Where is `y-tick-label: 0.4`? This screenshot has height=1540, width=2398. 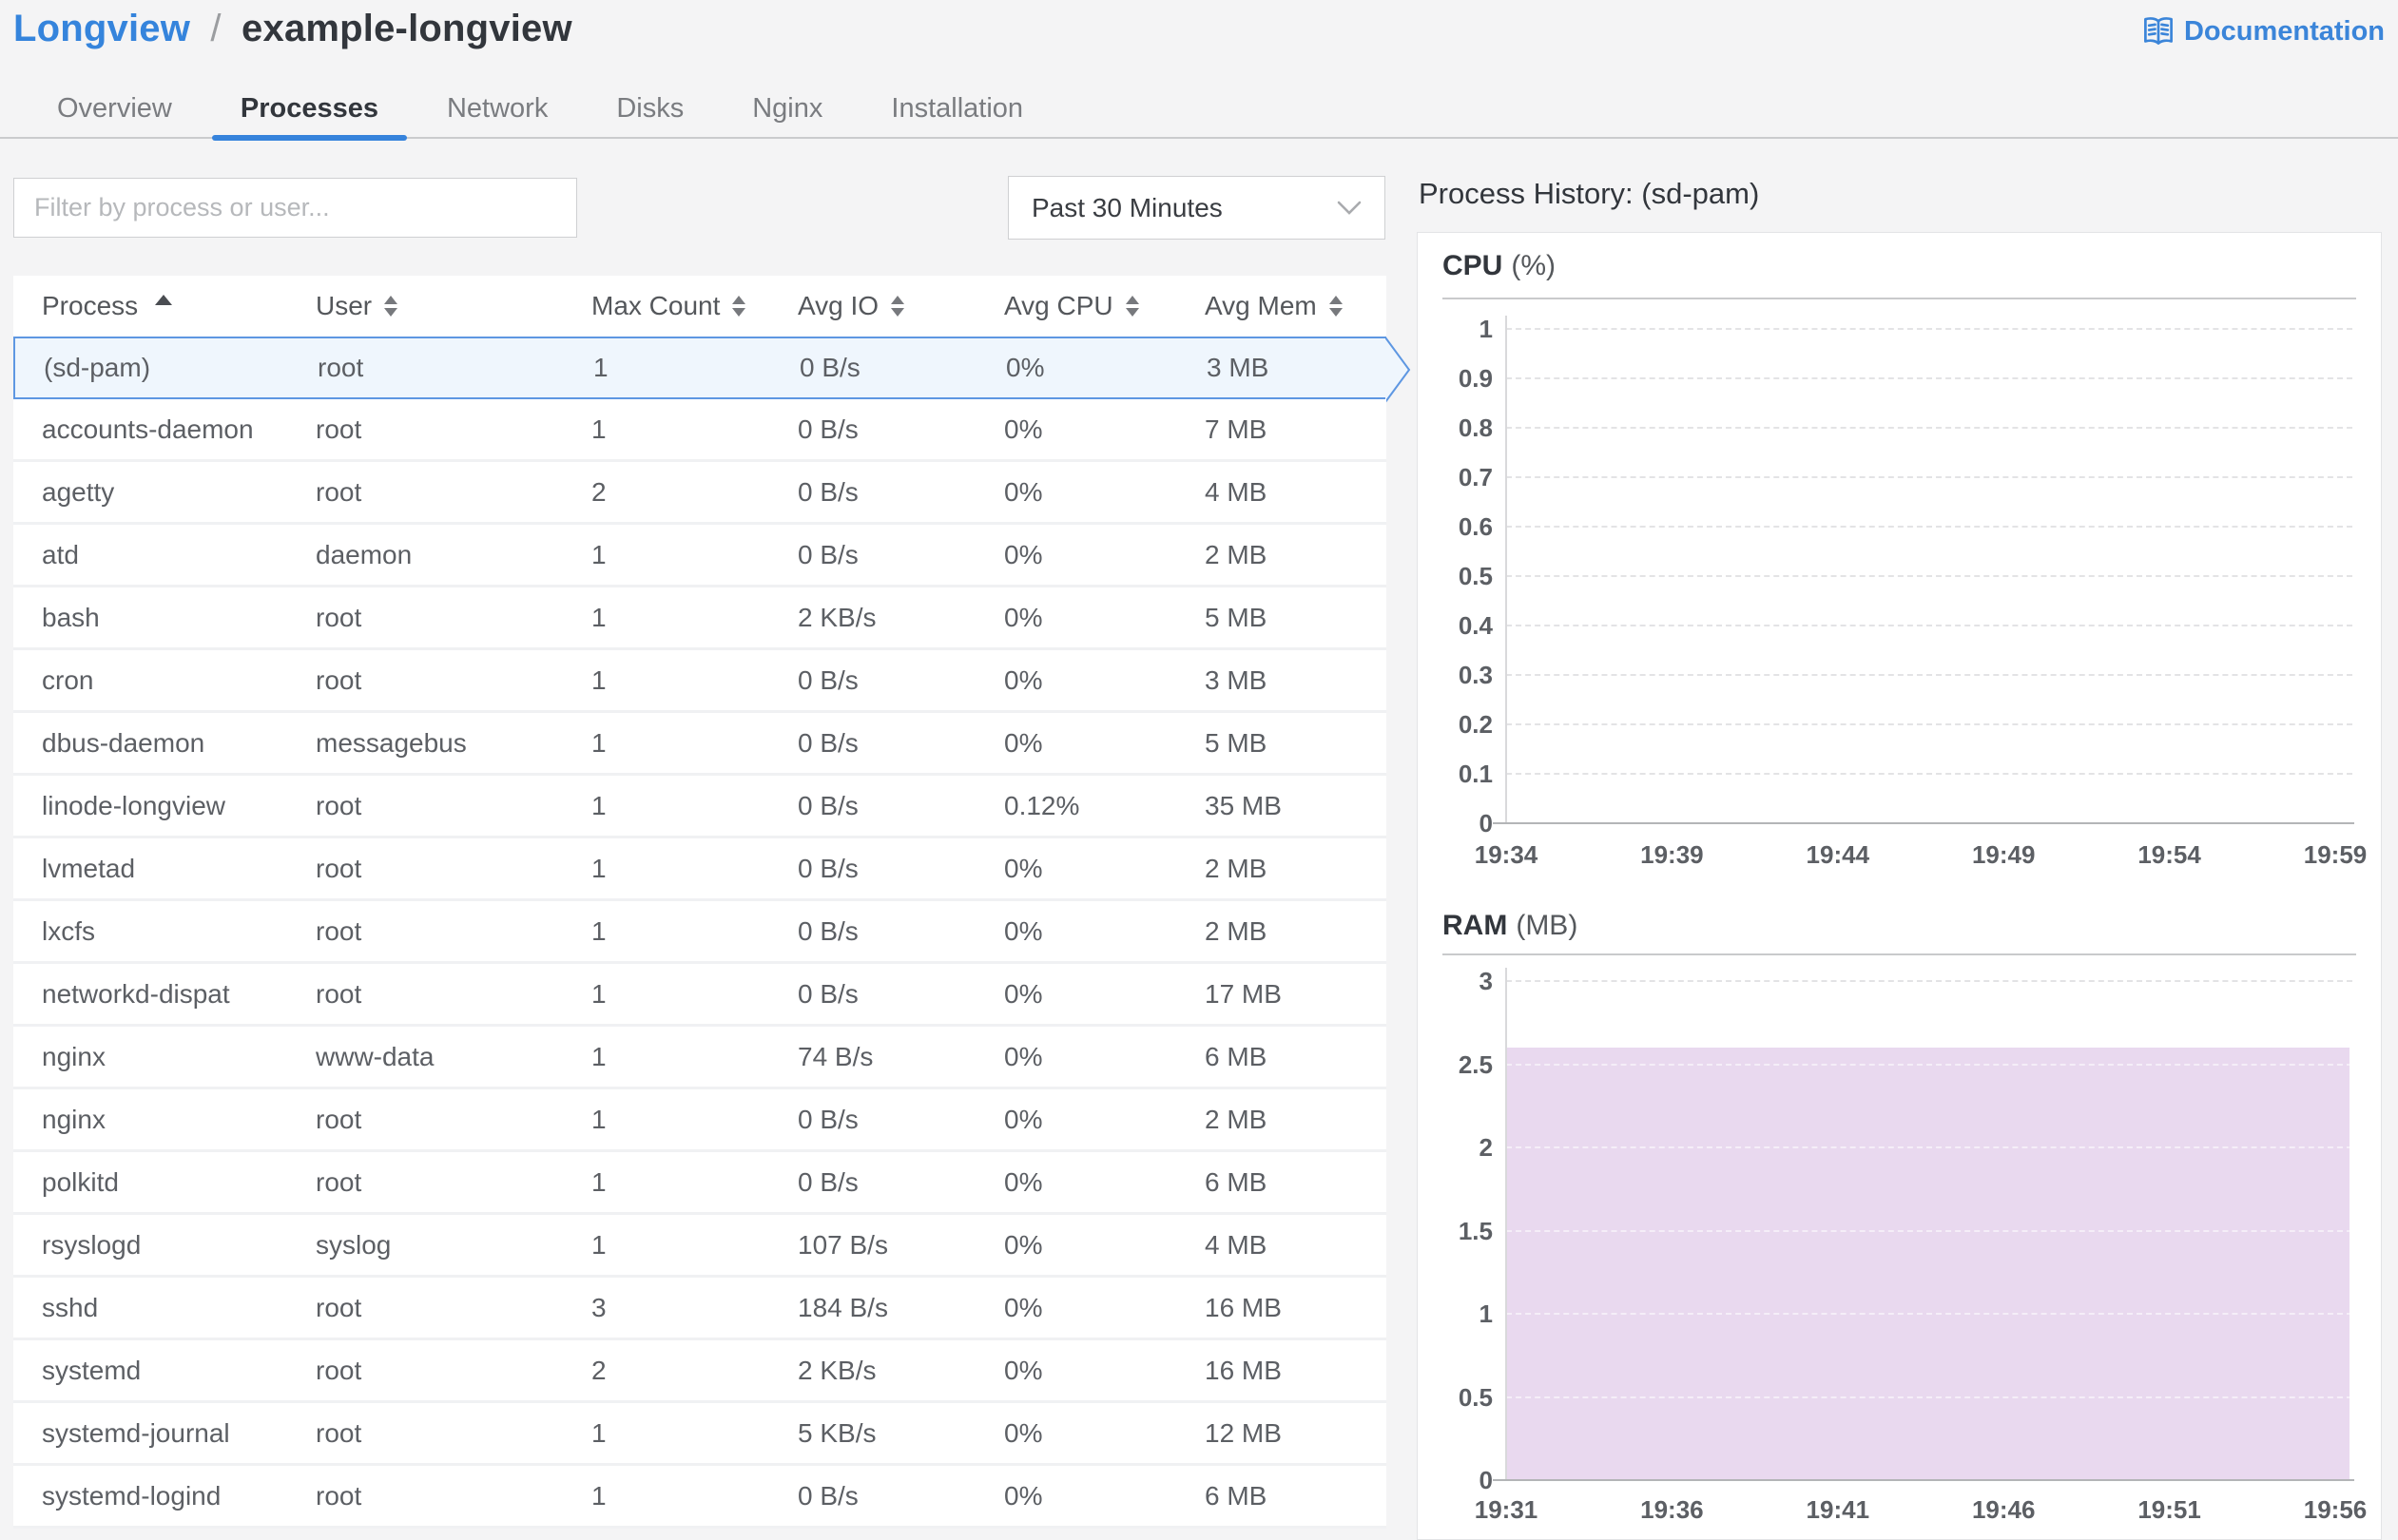
y-tick-label: 0.4 is located at coordinates (1475, 625).